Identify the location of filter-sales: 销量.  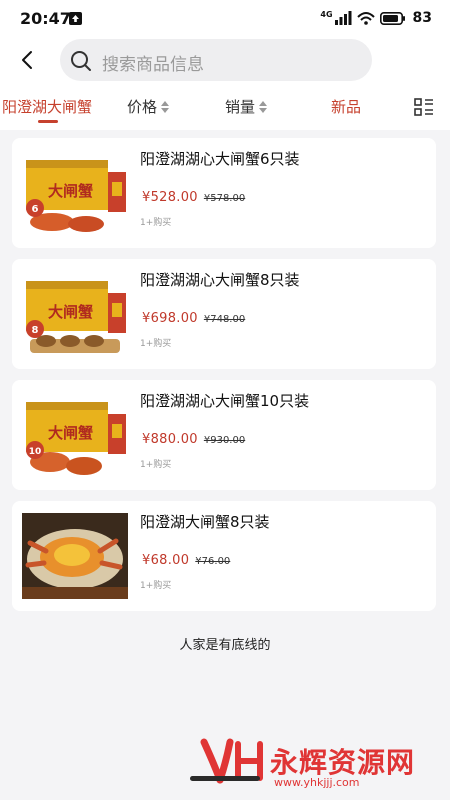
(246, 106).